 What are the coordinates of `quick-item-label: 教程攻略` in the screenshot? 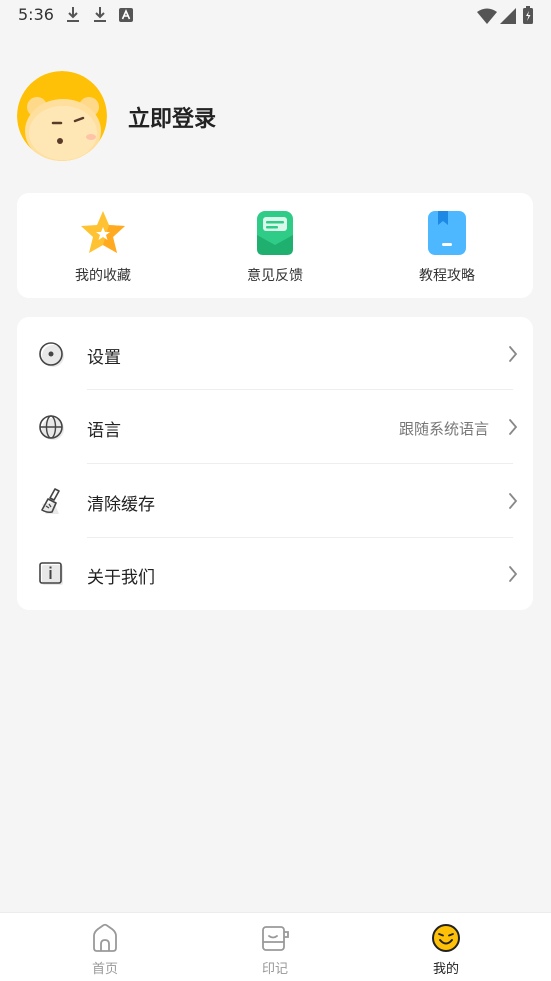 It's located at (447, 276).